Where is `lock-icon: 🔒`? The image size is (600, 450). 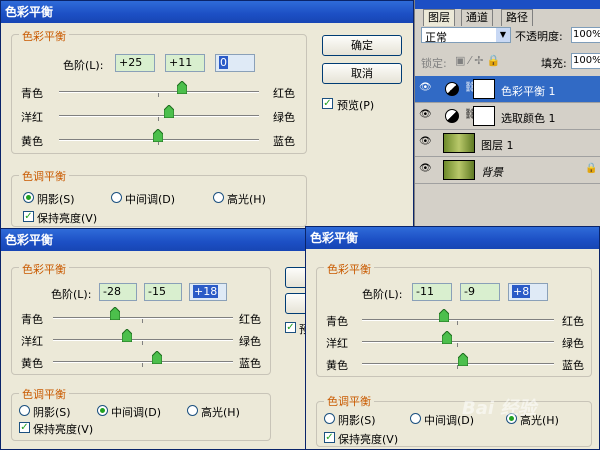 lock-icon: 🔒 is located at coordinates (591, 168).